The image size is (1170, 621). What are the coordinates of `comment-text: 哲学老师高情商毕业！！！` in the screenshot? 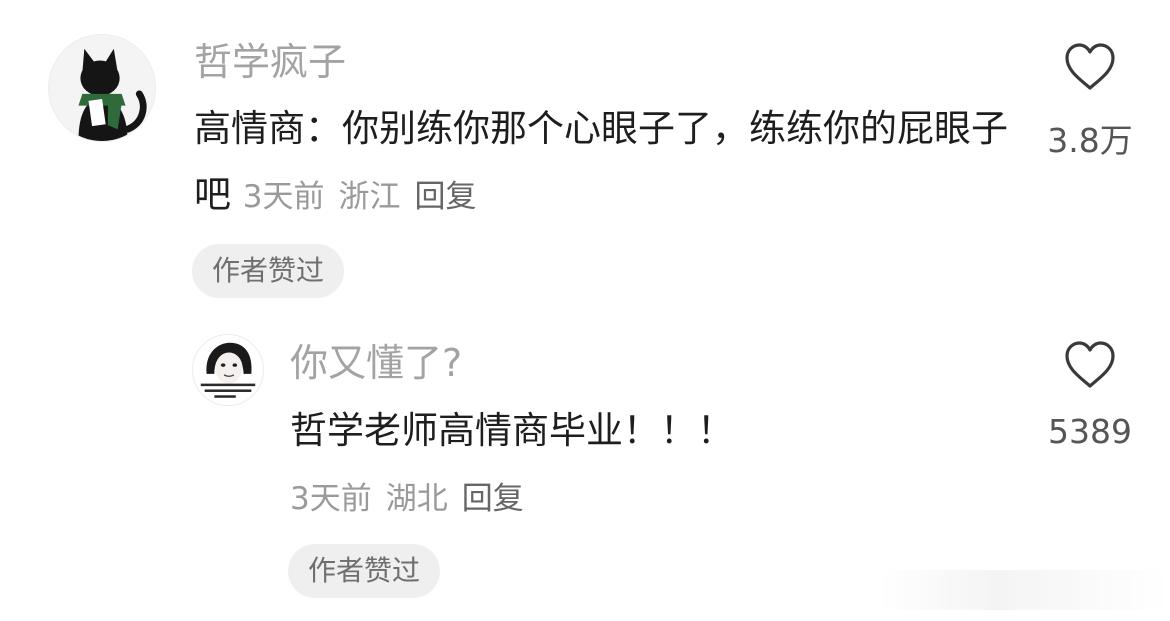 It's located at (512, 430).